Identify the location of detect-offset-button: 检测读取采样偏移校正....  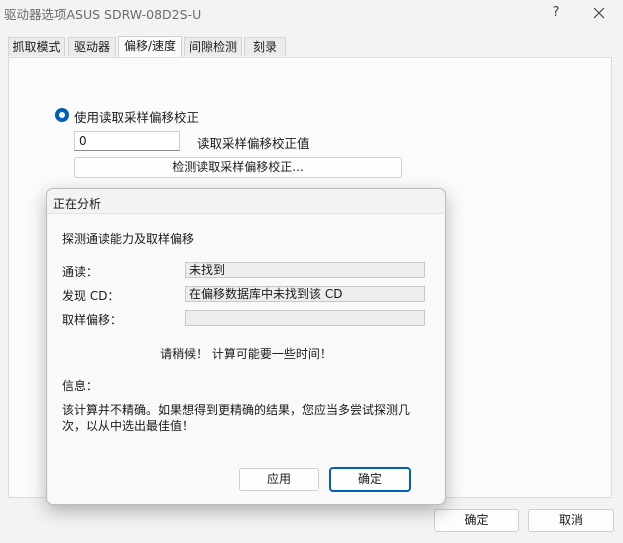
(238, 167).